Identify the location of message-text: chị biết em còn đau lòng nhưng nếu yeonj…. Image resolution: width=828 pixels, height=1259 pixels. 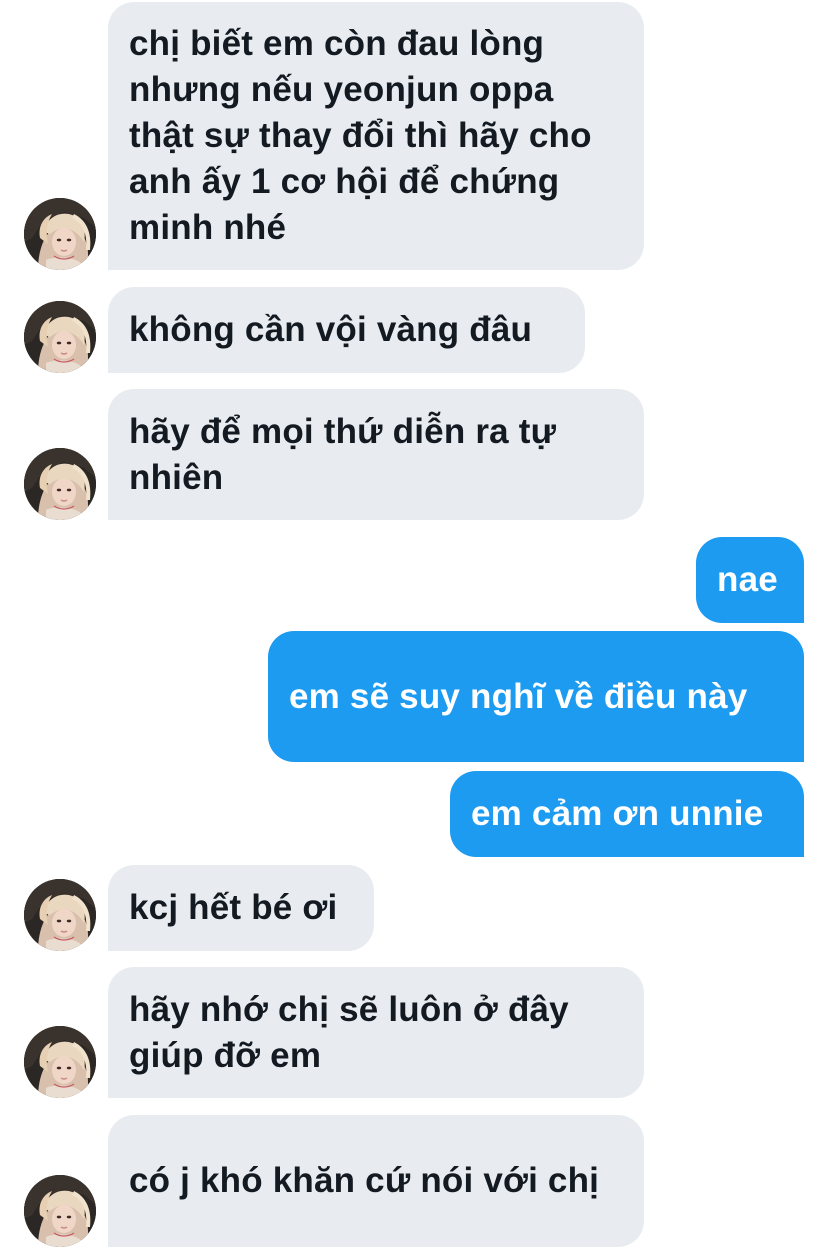
(360, 135).